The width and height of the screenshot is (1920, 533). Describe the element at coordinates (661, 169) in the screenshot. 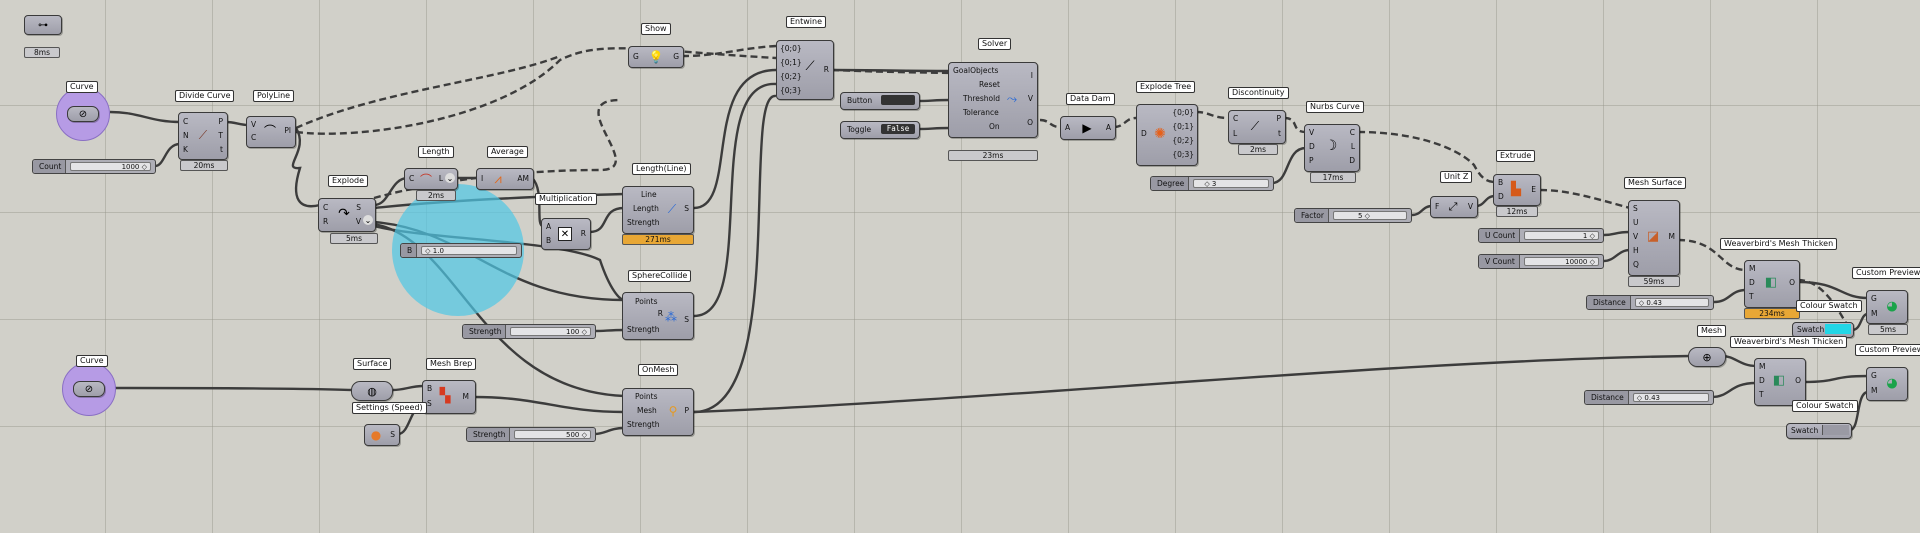

I see `length-line-label: Length(Line)` at that location.